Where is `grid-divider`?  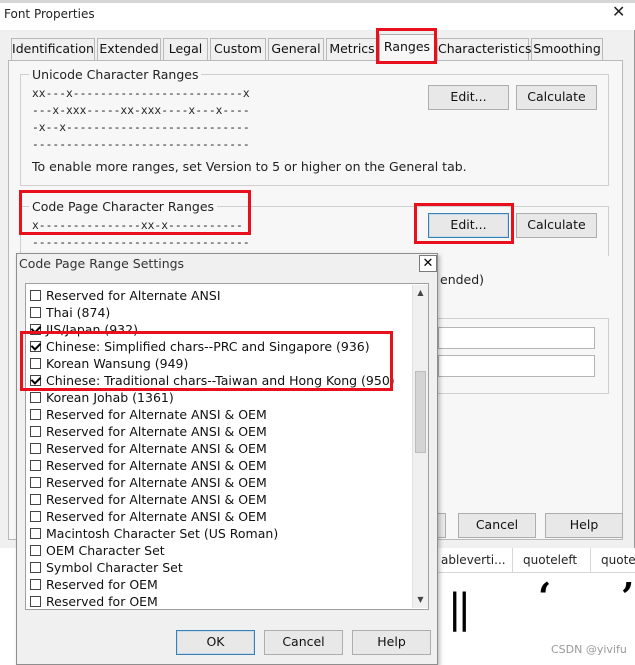
grid-divider is located at coordinates (535, 572).